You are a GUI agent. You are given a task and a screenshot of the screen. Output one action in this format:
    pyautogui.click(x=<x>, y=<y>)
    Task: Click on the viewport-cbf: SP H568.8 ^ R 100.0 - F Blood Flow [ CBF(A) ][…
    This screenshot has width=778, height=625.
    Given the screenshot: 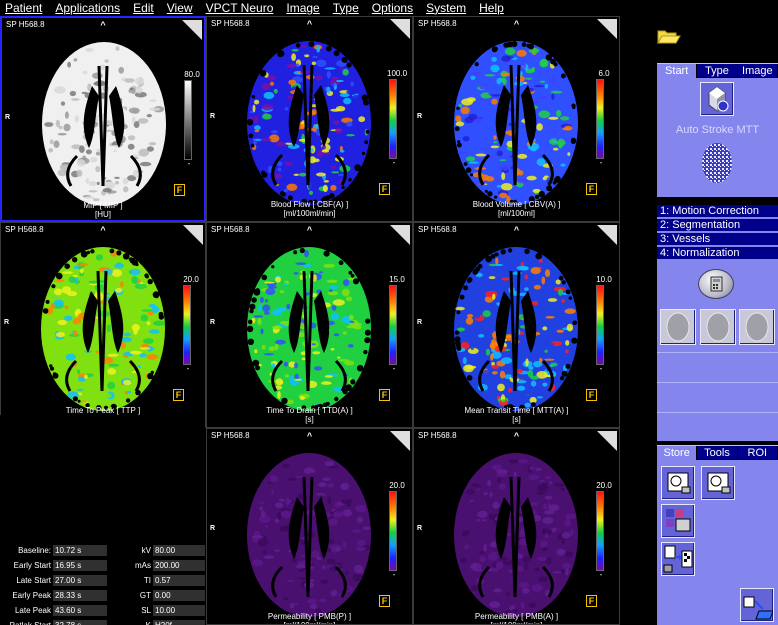 What is the action you would take?
    pyautogui.click(x=309, y=119)
    